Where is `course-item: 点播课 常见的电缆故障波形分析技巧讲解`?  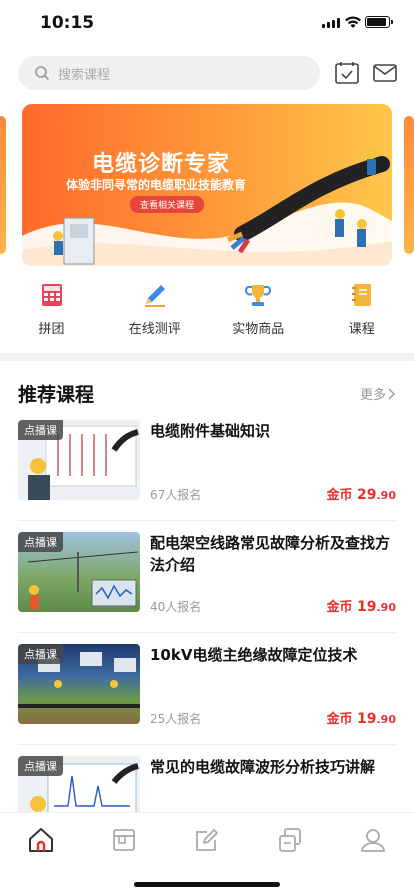
course-item: 点播课 常见的电缆故障波形分析技巧讲解 is located at coordinates (207, 784).